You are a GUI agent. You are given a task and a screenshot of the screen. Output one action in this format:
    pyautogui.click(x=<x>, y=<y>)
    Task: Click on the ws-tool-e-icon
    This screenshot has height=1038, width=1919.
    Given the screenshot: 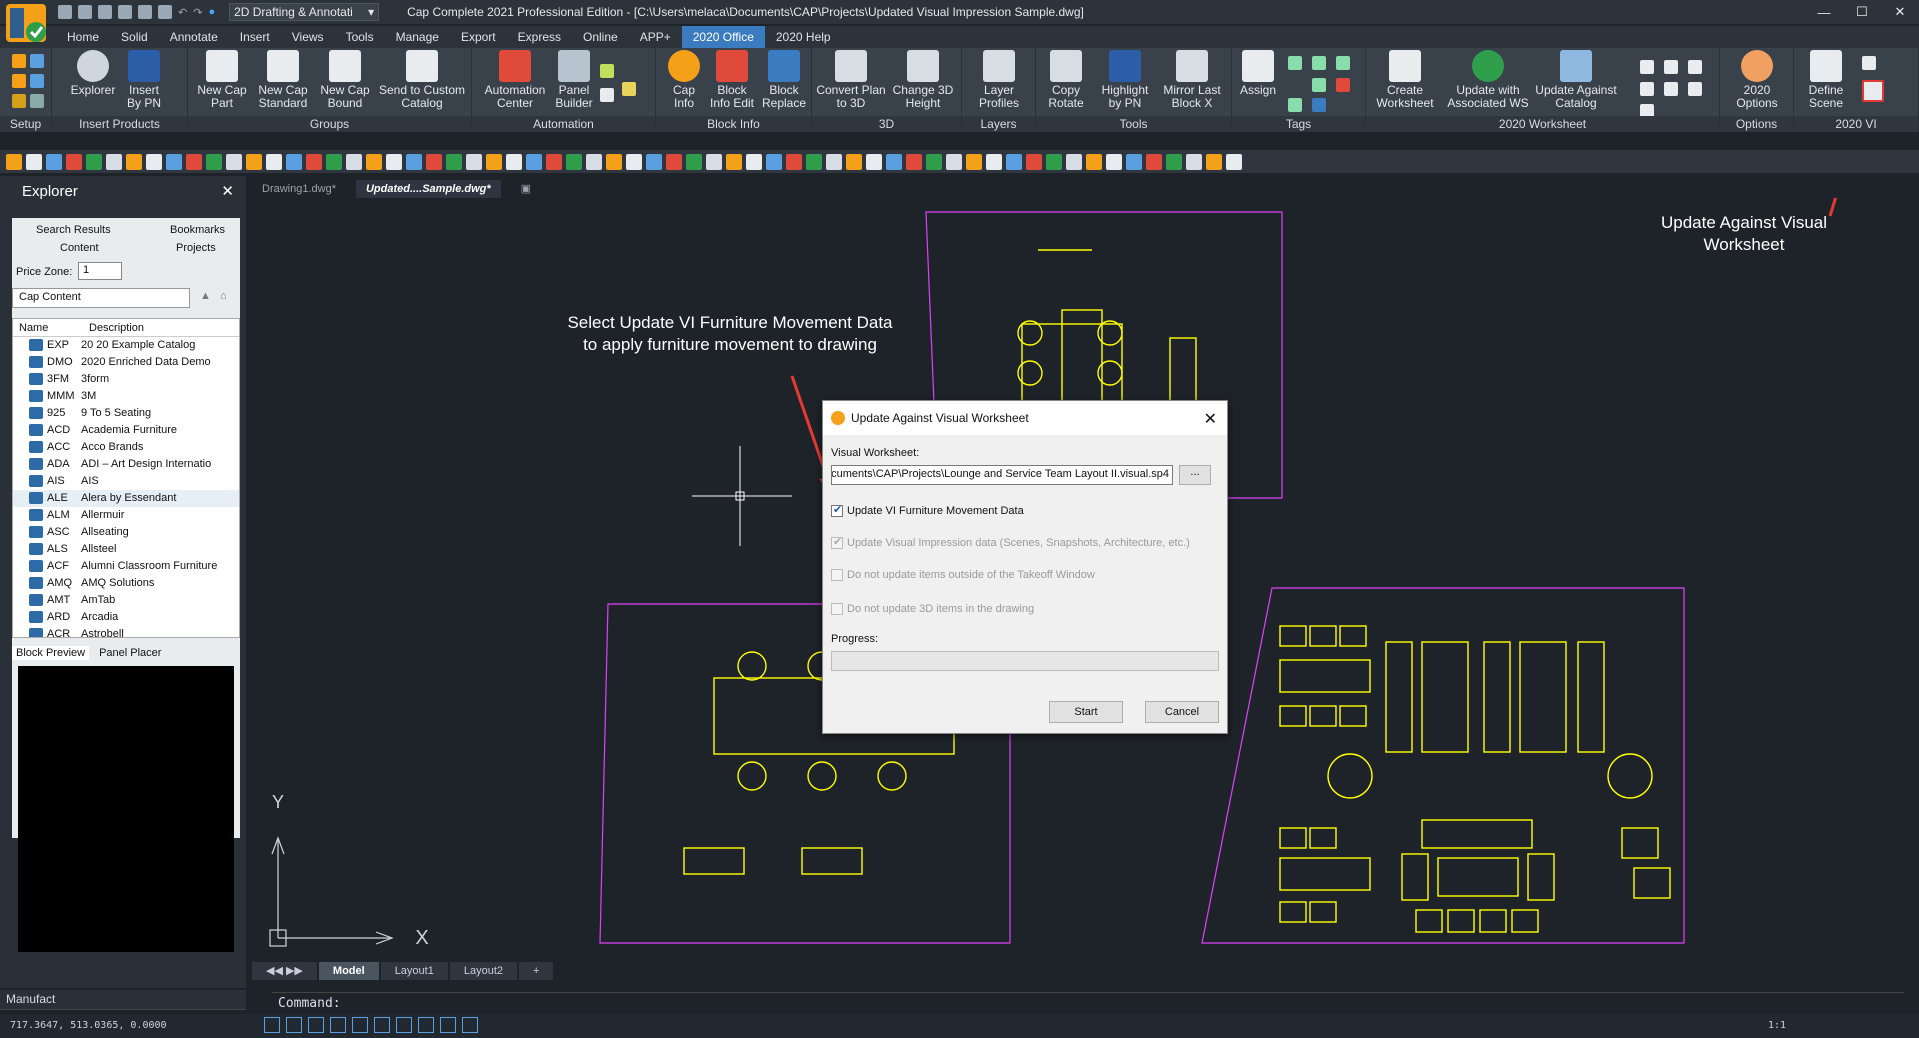 What is the action you would take?
    pyautogui.click(x=1671, y=89)
    